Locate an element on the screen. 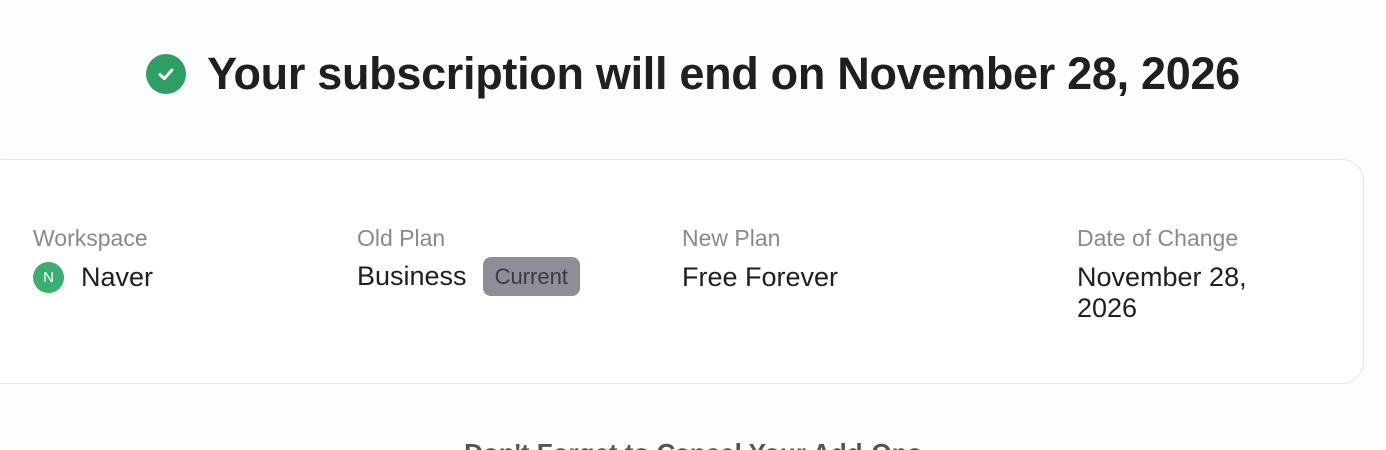  workspace-column: Workspace N Naver is located at coordinates (93, 258).